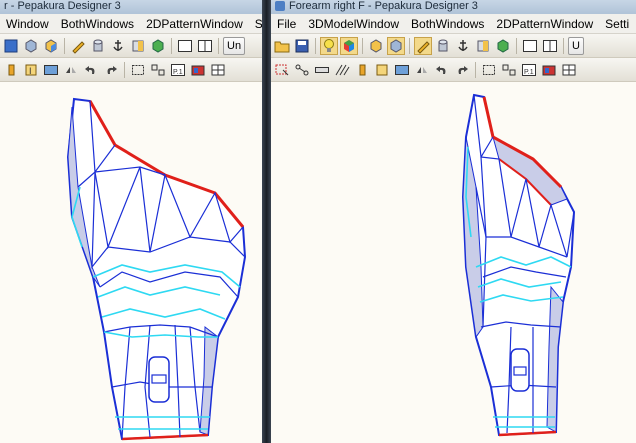 The height and width of the screenshot is (443, 636). What do you see at coordinates (131, 7) in the screenshot?
I see `window-title: r - Pepakura Designer 3` at bounding box center [131, 7].